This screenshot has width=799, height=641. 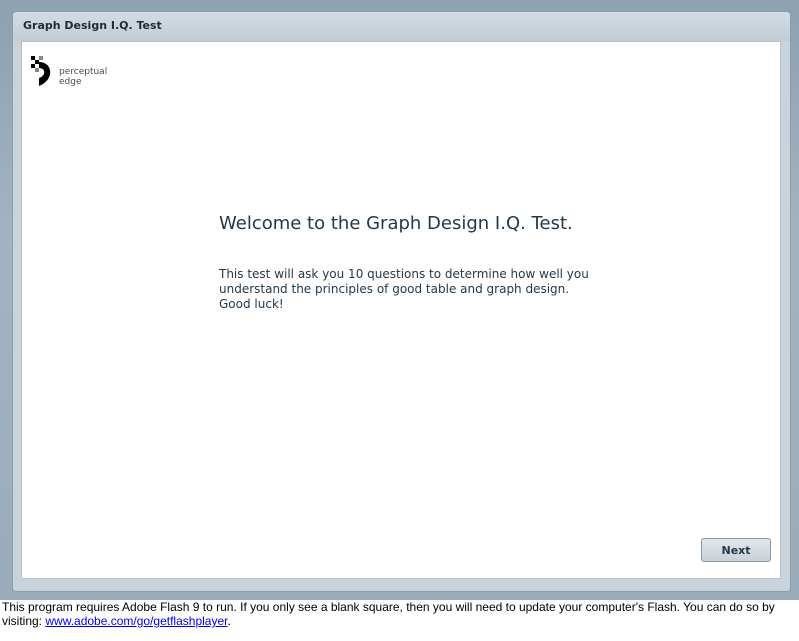 I want to click on welcome-heading: Welcome to the Graph Design I.Q. Test., so click(x=396, y=223).